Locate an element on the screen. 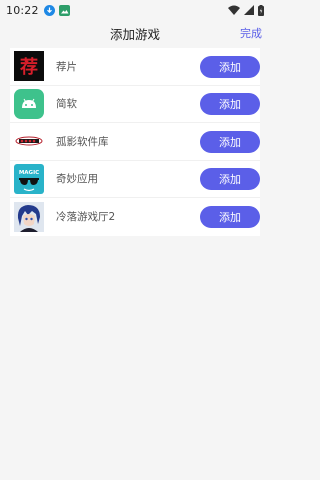 The image size is (320, 480). system-icons is located at coordinates (246, 10).